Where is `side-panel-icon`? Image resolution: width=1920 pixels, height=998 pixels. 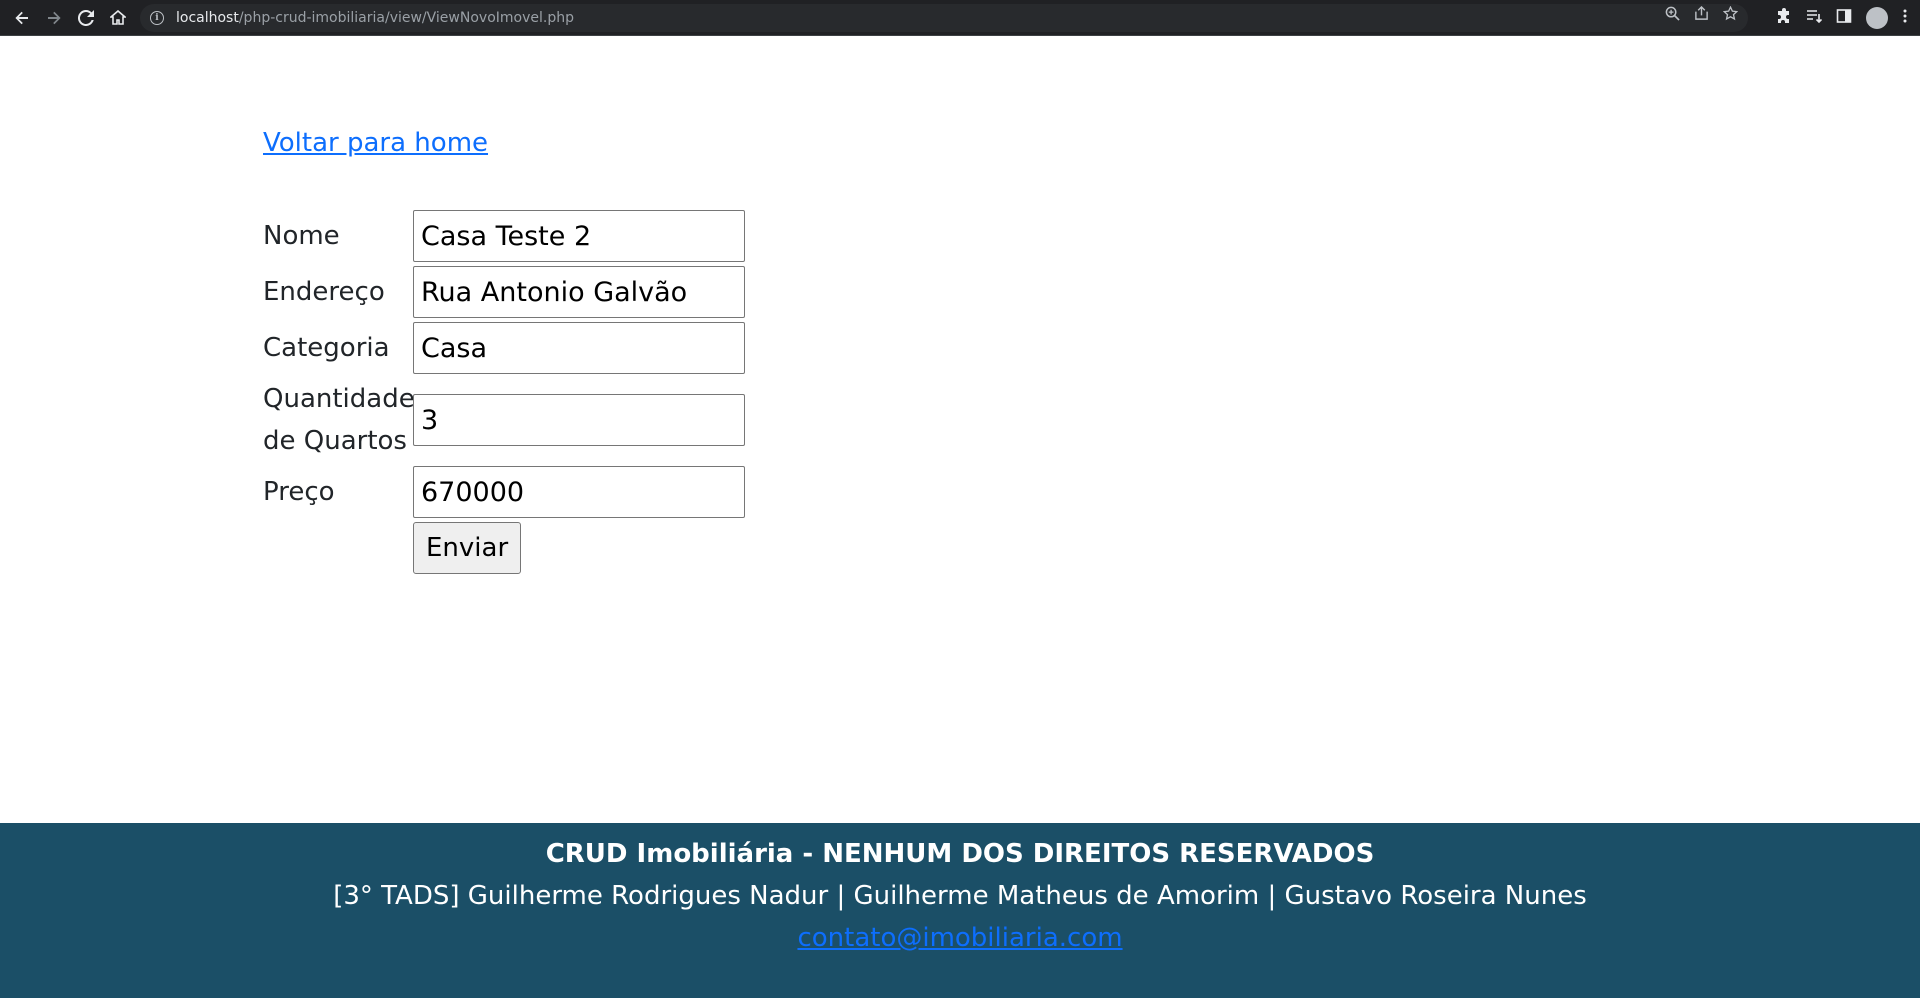
side-panel-icon is located at coordinates (1844, 18).